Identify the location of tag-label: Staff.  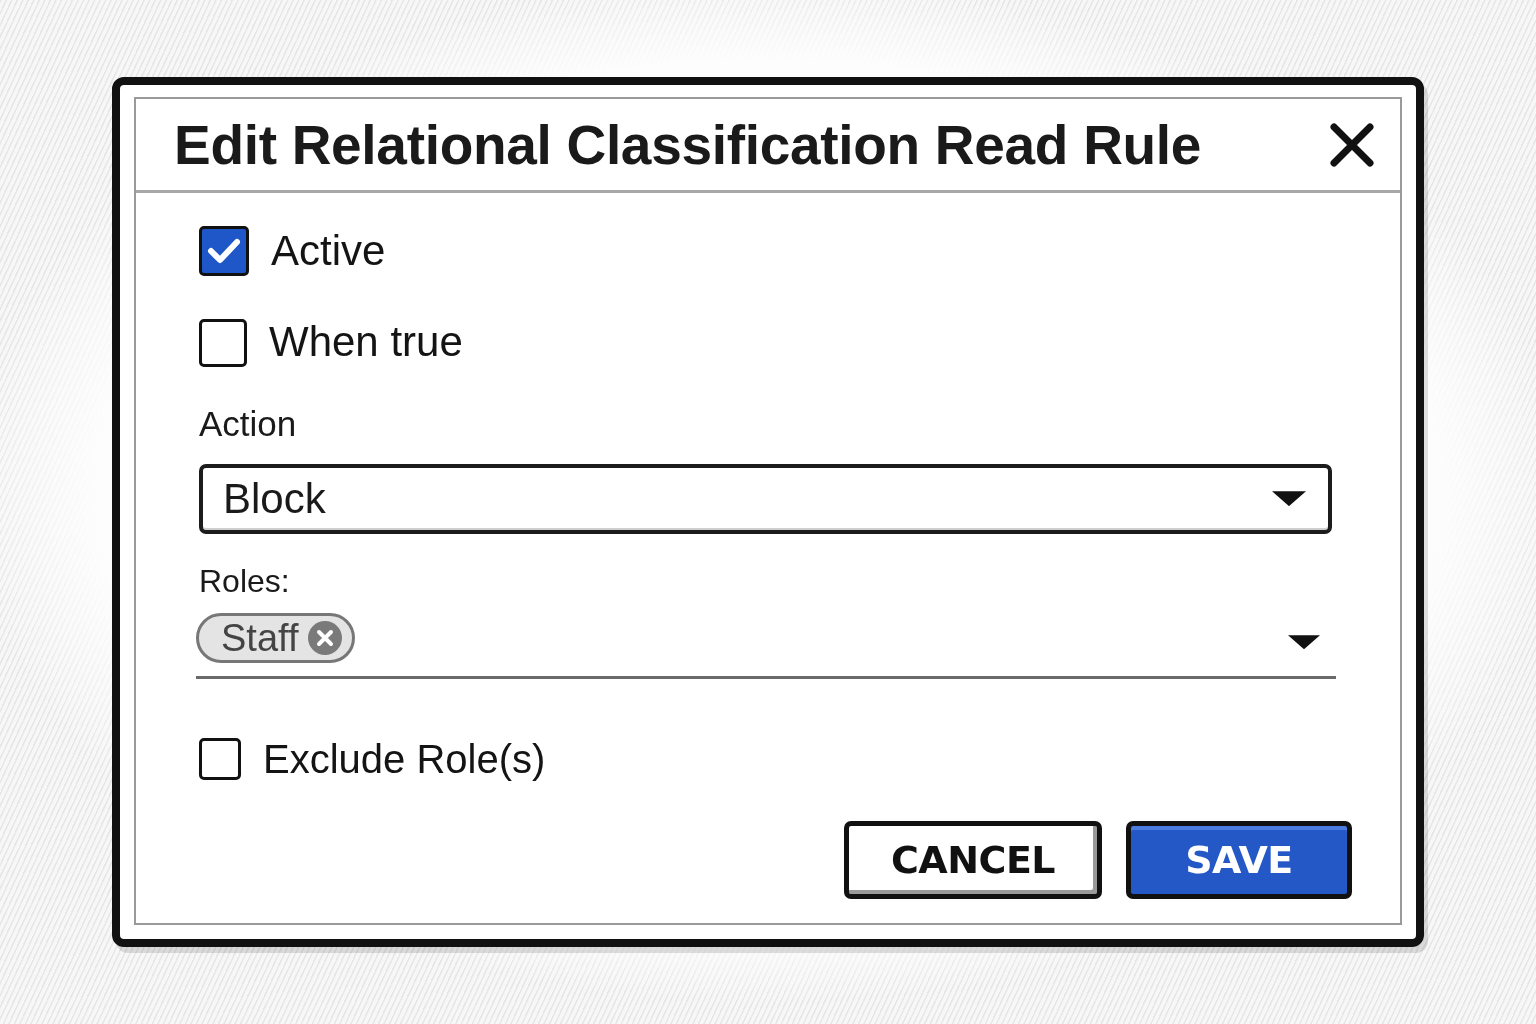
(260, 637).